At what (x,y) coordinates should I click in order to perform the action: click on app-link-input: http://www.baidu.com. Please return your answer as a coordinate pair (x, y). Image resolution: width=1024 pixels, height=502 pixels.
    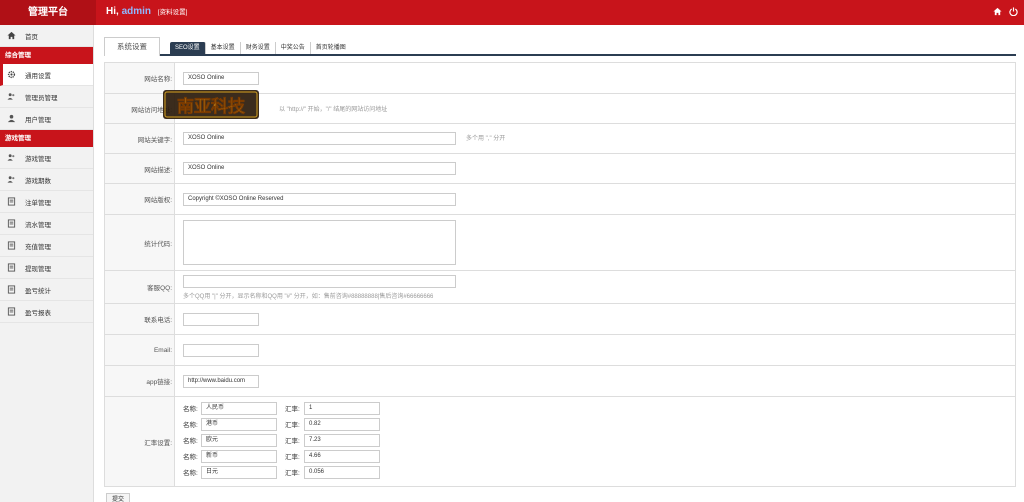
    Looking at the image, I should click on (221, 381).